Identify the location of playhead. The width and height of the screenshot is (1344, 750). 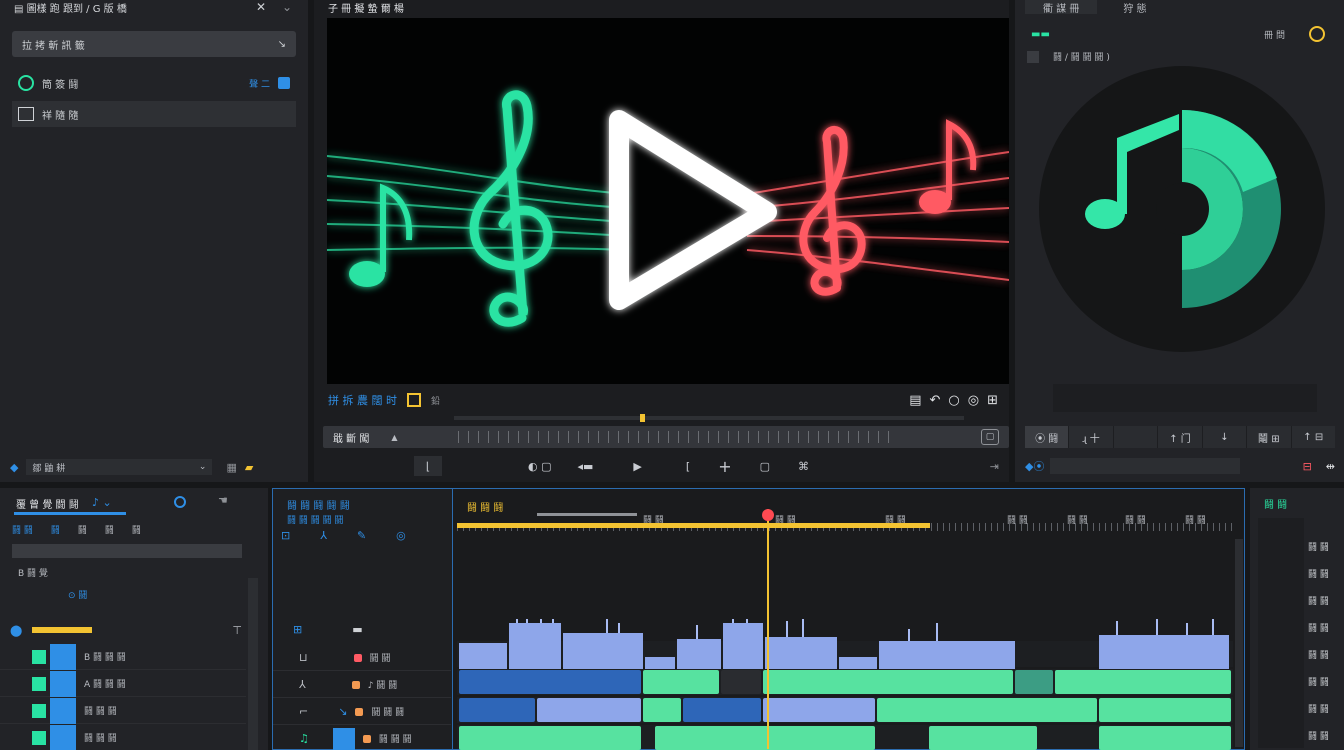
(768, 629).